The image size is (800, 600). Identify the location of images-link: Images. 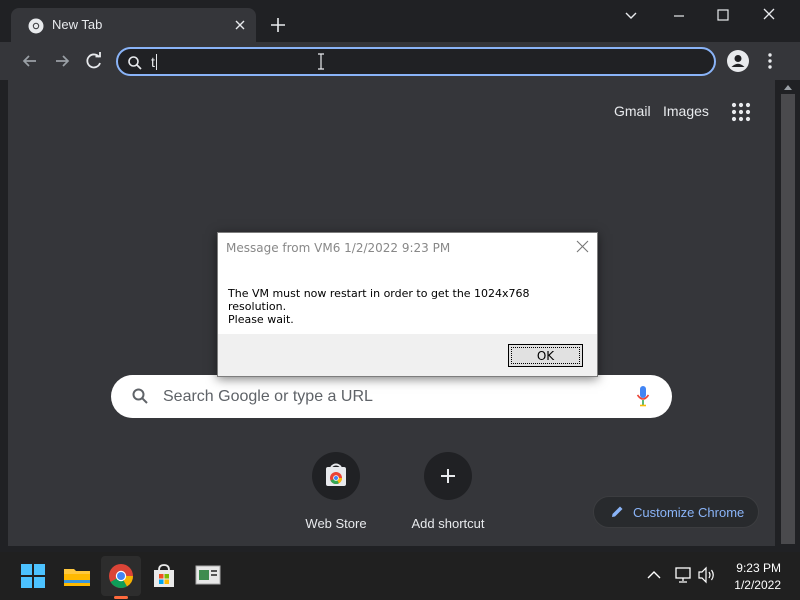
(686, 111).